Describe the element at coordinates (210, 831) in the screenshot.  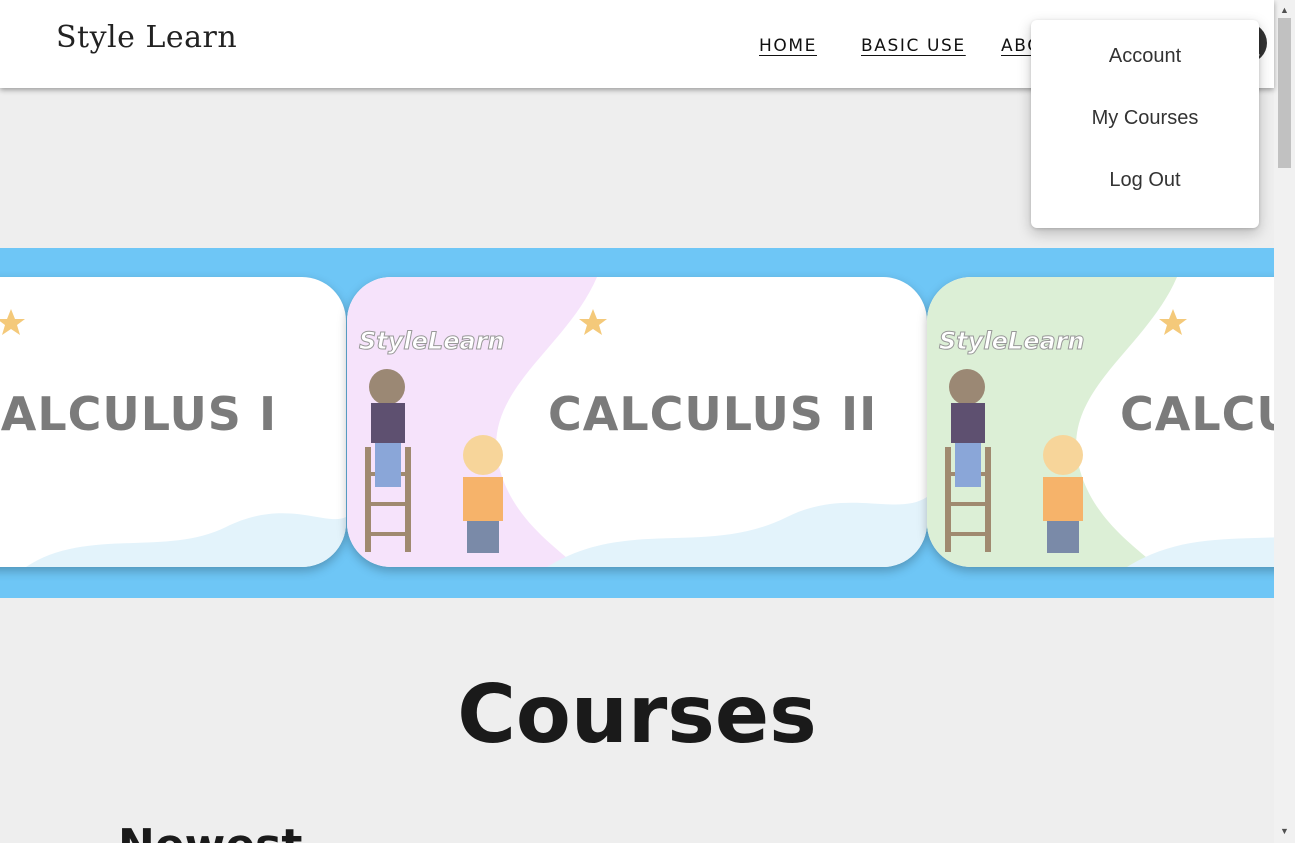
I see `section-heading-newest: Newest` at that location.